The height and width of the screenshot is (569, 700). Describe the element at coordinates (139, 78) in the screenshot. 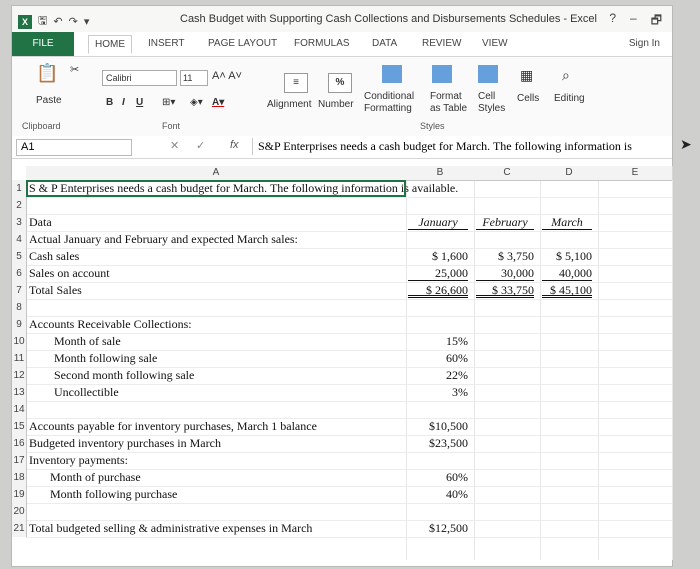

I see `font-name-select: Calibri` at that location.